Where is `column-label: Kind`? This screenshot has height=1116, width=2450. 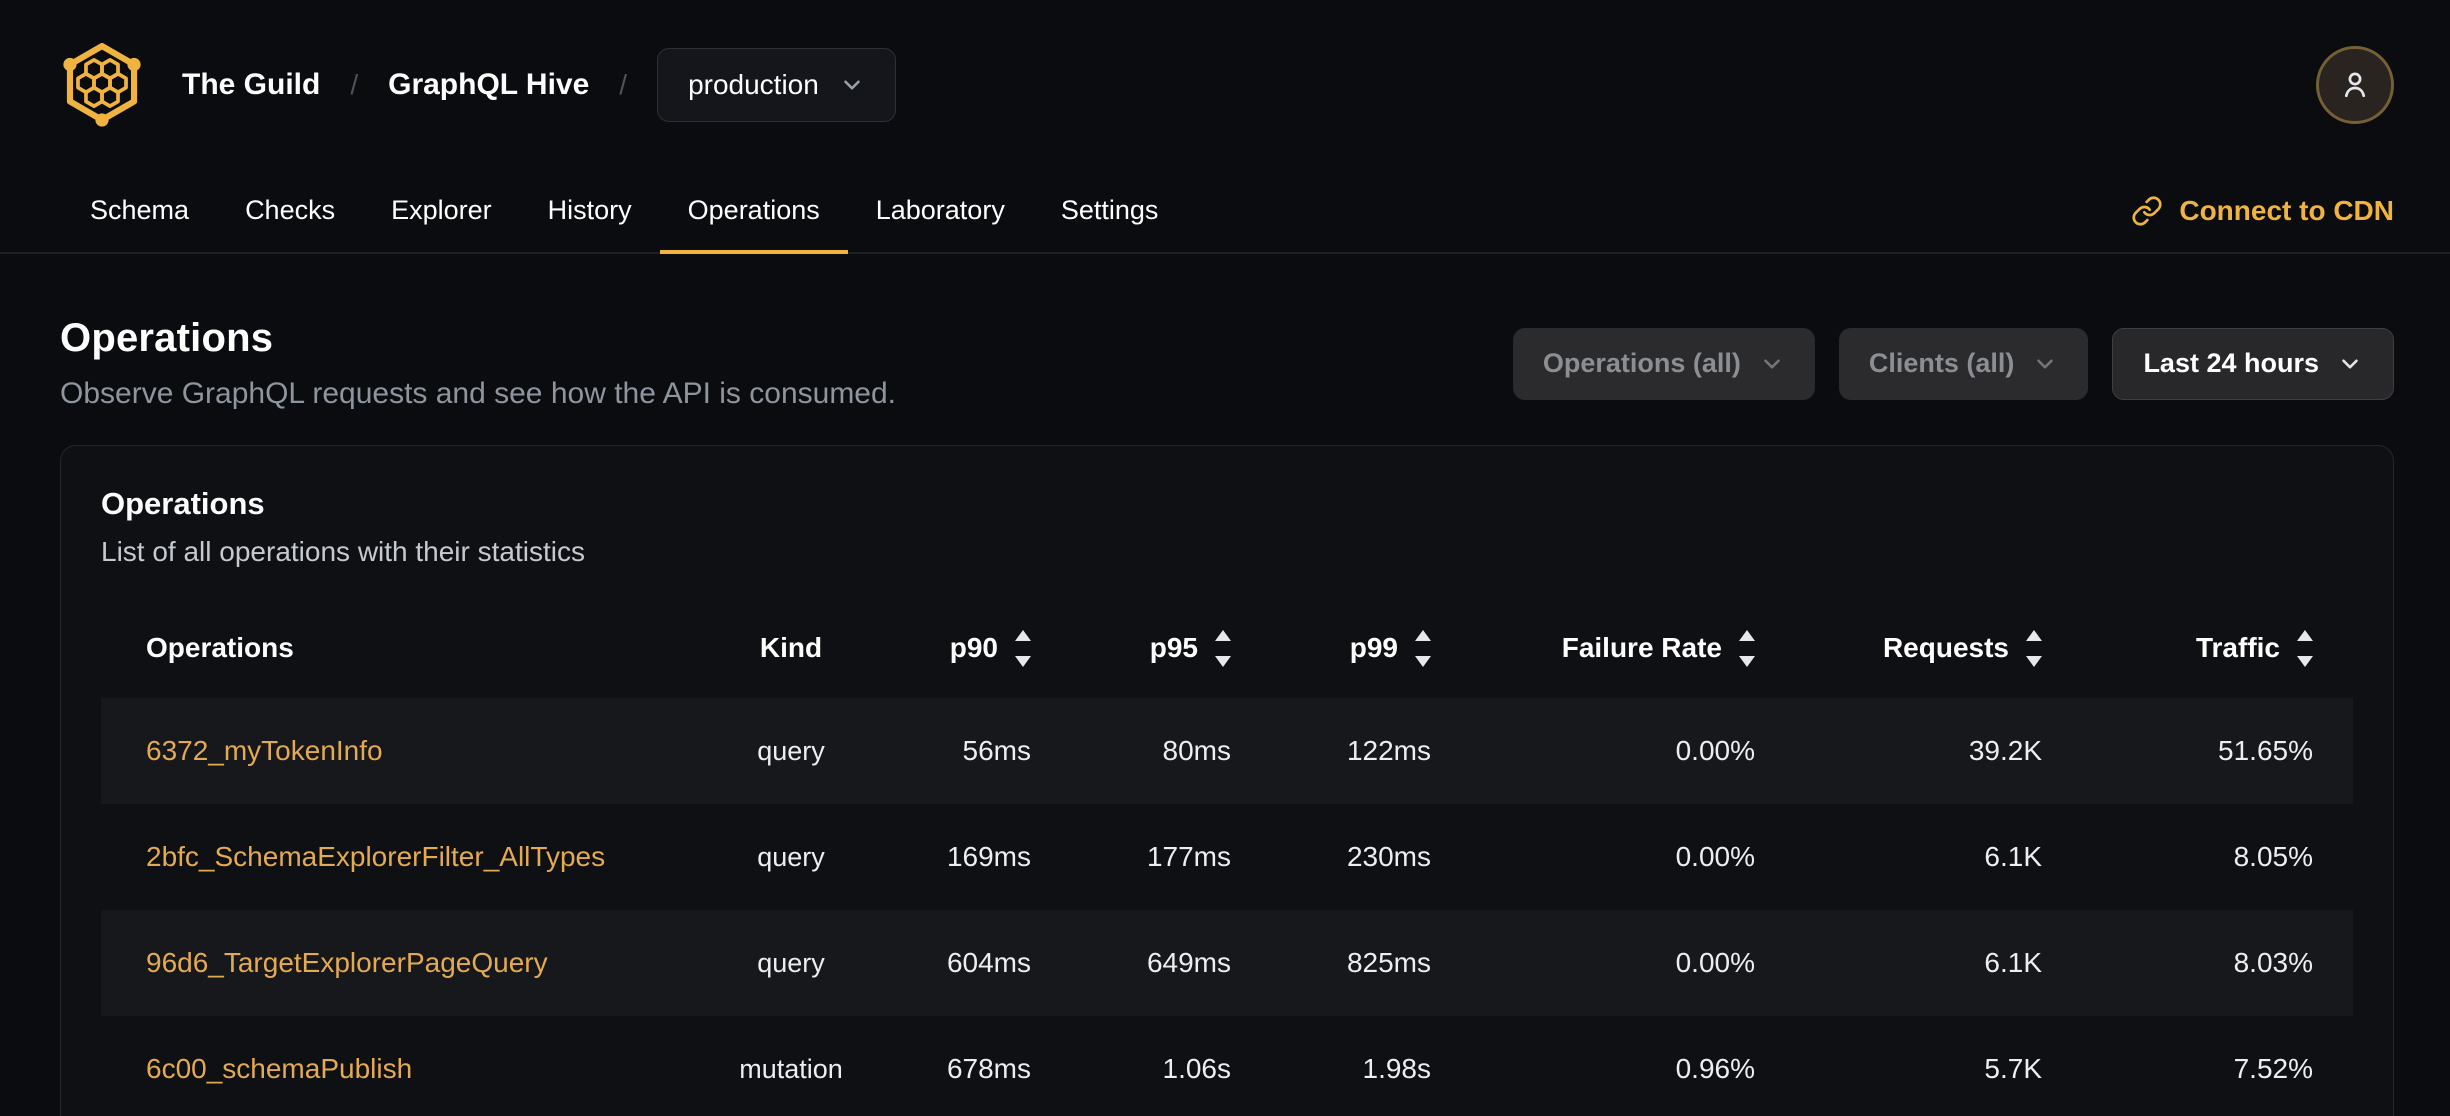 column-label: Kind is located at coordinates (791, 647).